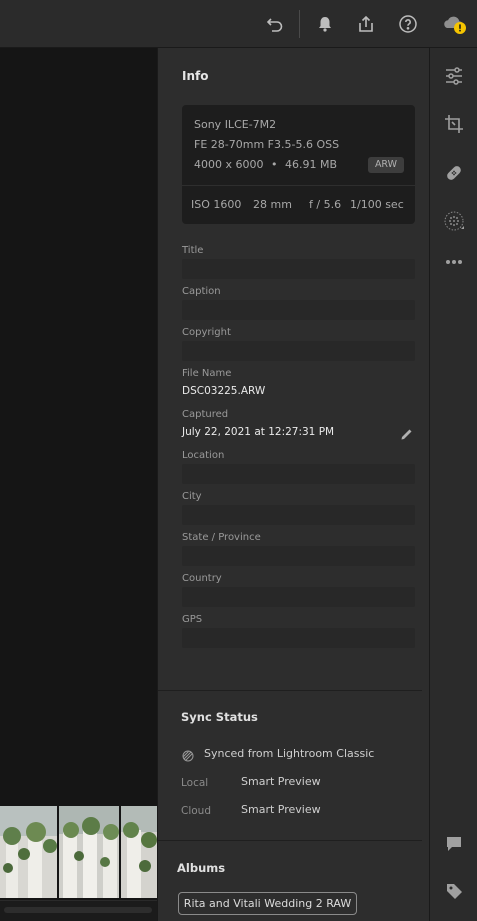  Describe the element at coordinates (289, 753) in the screenshot. I see `sync-status-text: Synced from Lightroom Classic` at that location.